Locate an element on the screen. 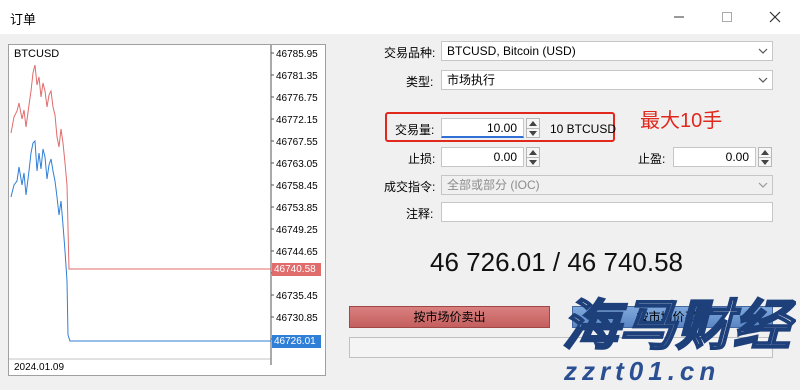 The height and width of the screenshot is (390, 800). volume-up-button is located at coordinates (533, 123).